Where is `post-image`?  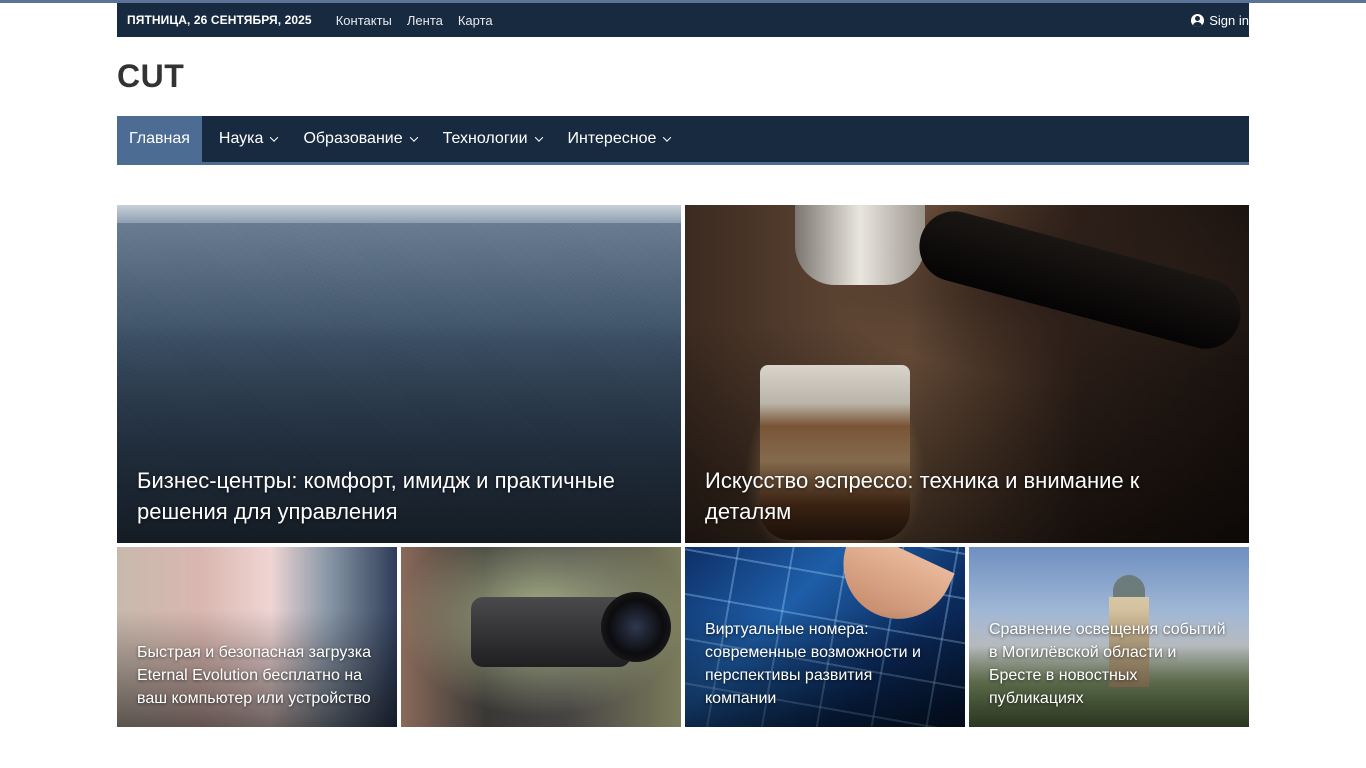
post-image is located at coordinates (541, 637).